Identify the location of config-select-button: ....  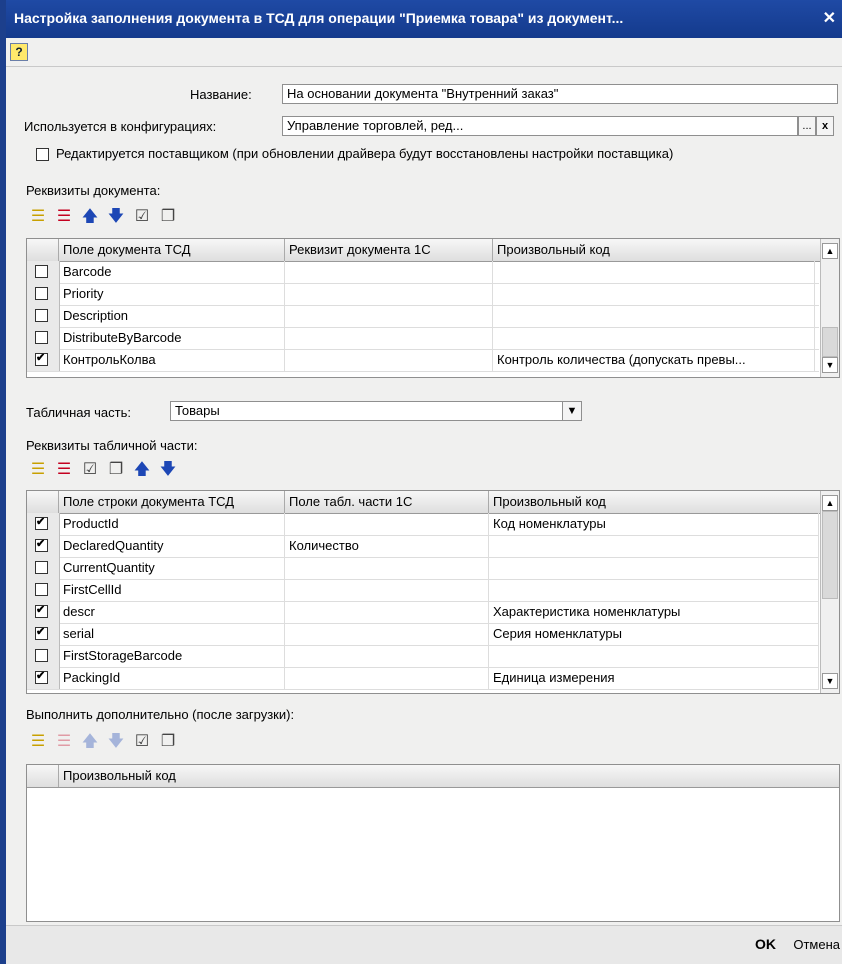
(807, 126).